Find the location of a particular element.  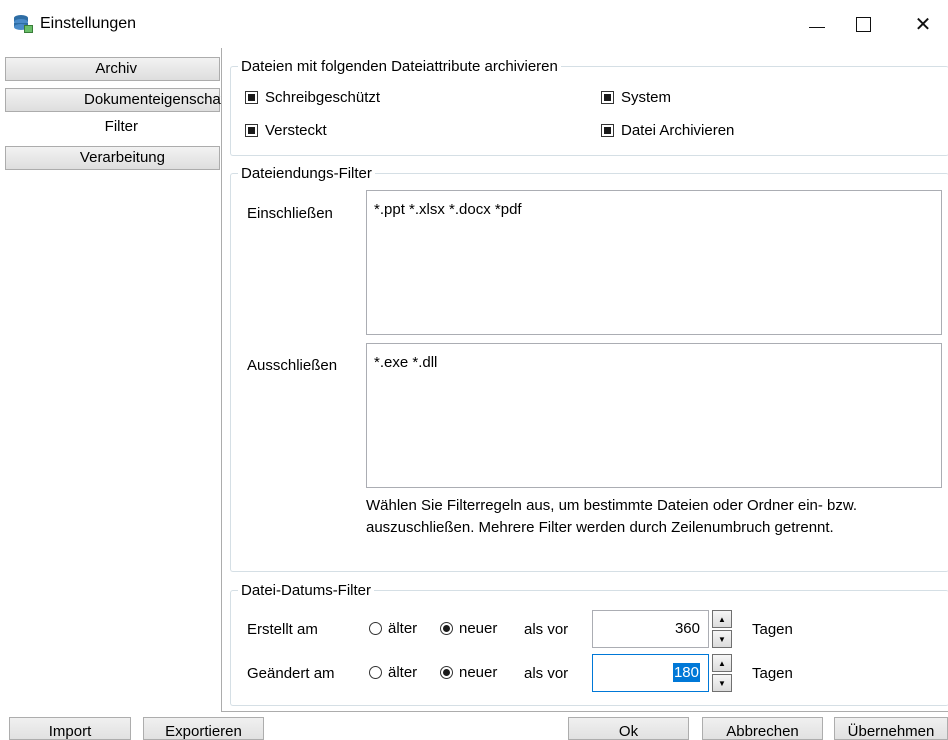

created-days-spinner: ▲ ▼ is located at coordinates (722, 629).